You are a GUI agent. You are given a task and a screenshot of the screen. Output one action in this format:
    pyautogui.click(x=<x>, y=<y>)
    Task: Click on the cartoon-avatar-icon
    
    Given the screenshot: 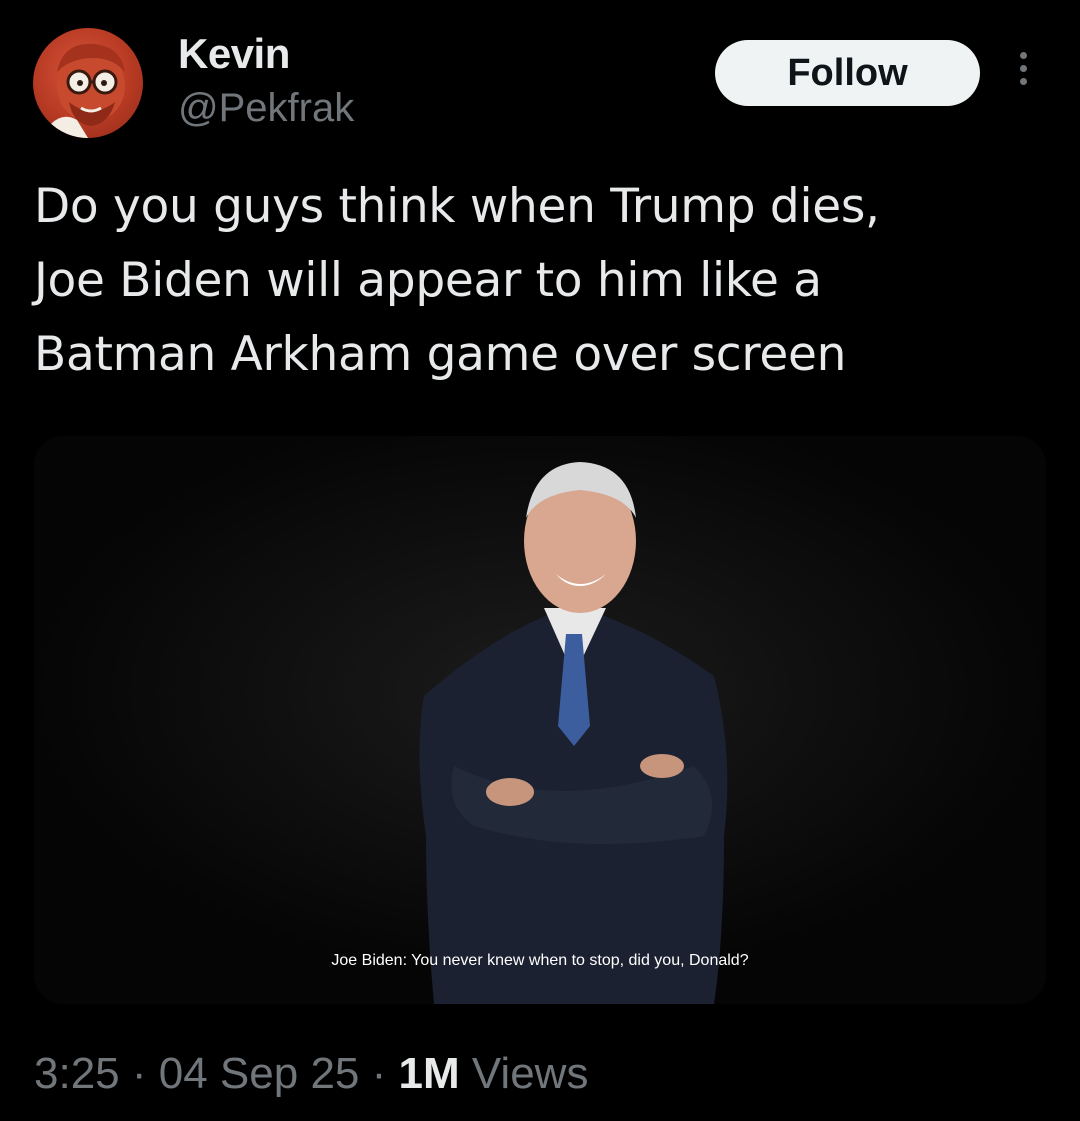 What is the action you would take?
    pyautogui.click(x=88, y=83)
    